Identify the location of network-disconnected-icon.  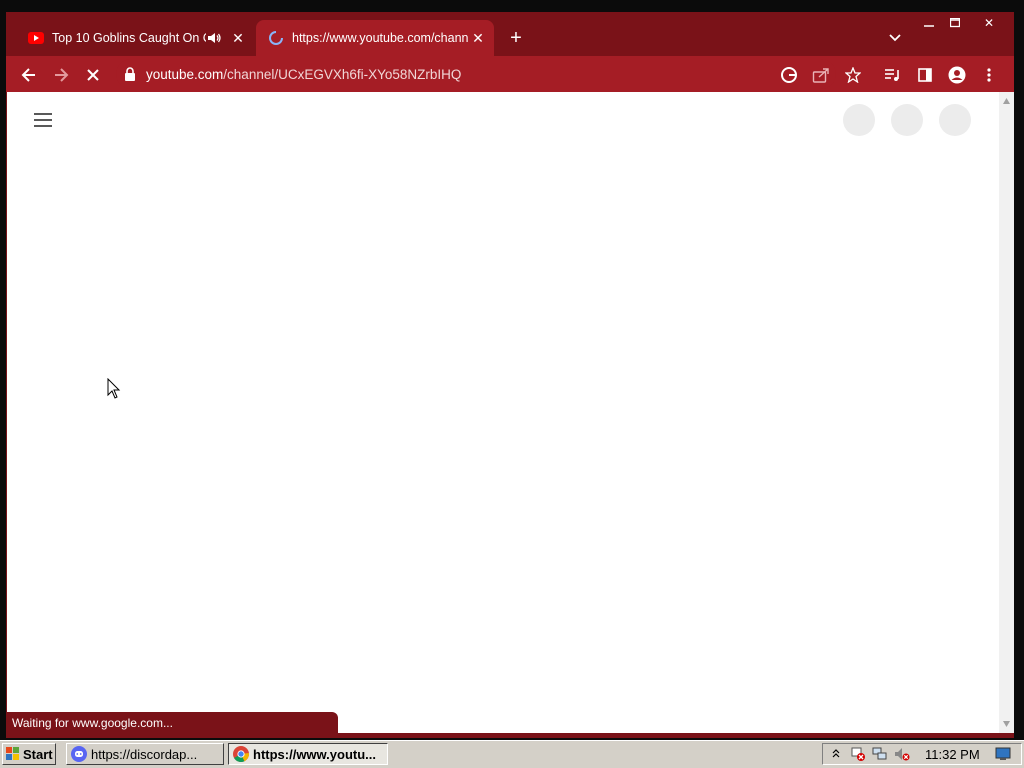
(858, 754).